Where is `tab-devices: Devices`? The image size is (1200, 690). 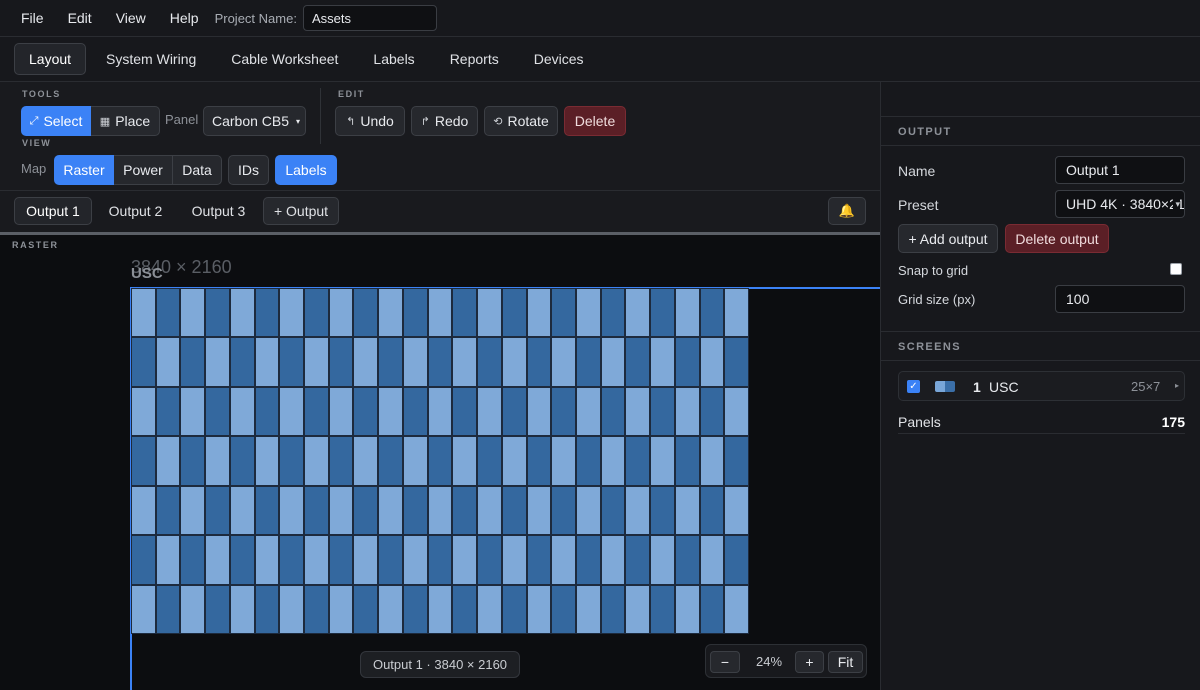 tab-devices: Devices is located at coordinates (559, 59).